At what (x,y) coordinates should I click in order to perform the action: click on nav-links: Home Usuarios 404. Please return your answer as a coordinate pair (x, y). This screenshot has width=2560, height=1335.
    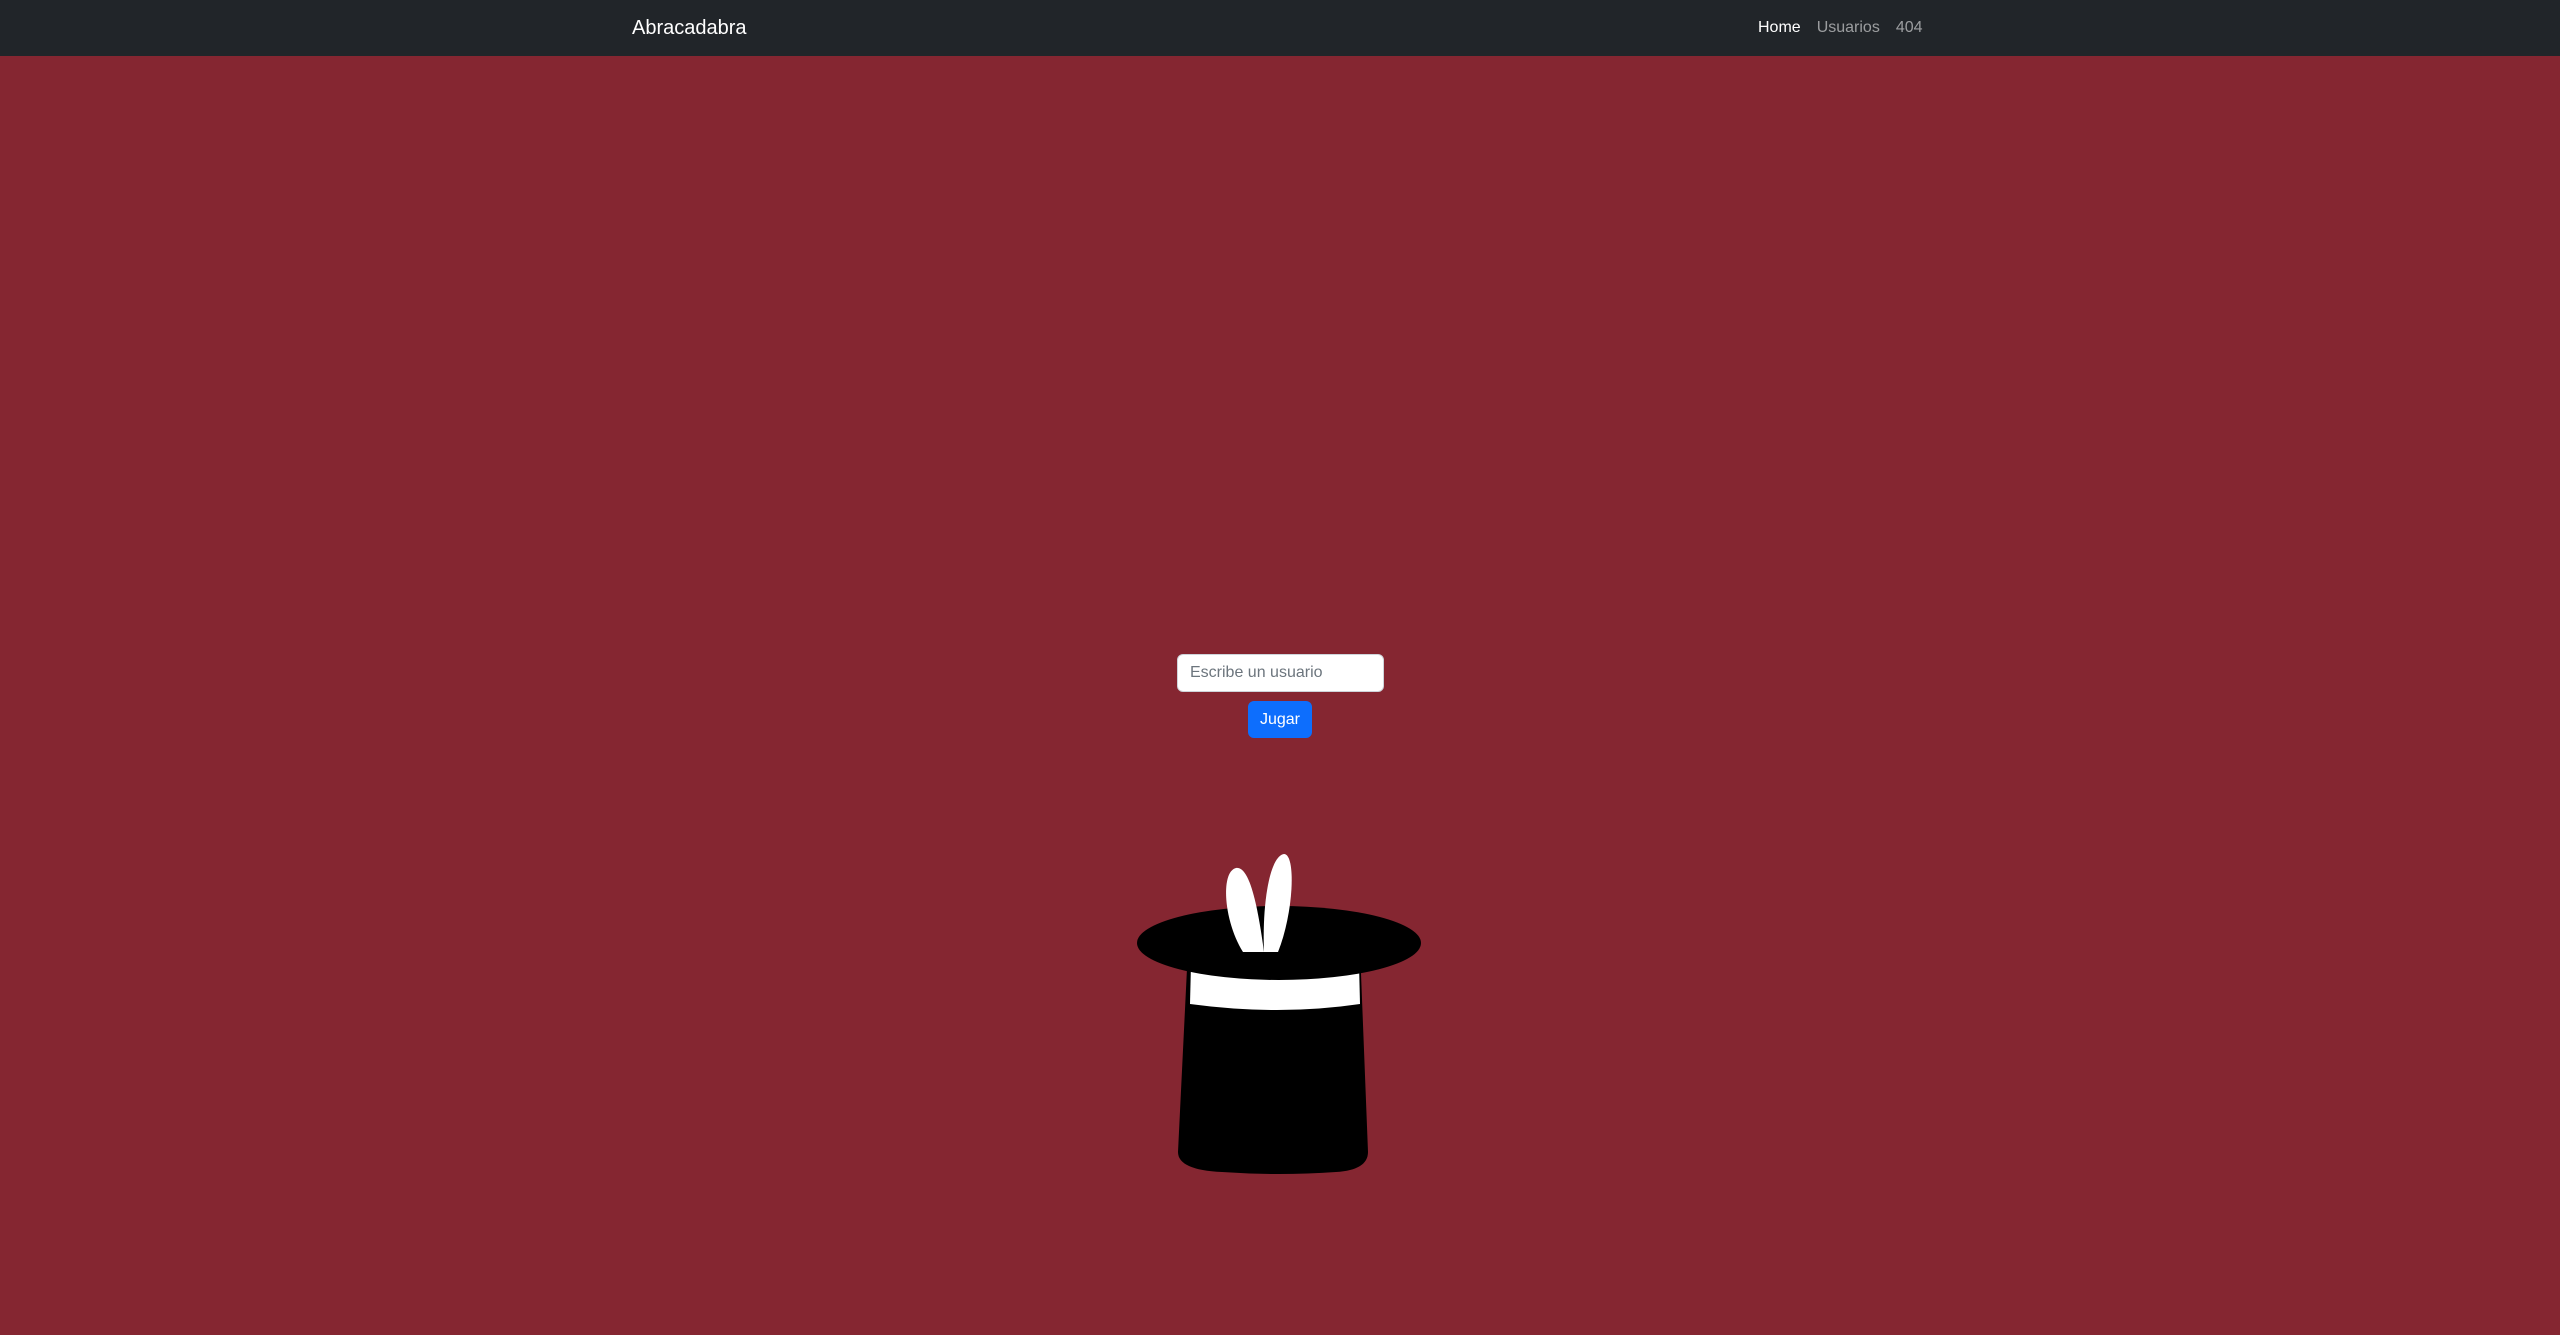
    Looking at the image, I should click on (1840, 28).